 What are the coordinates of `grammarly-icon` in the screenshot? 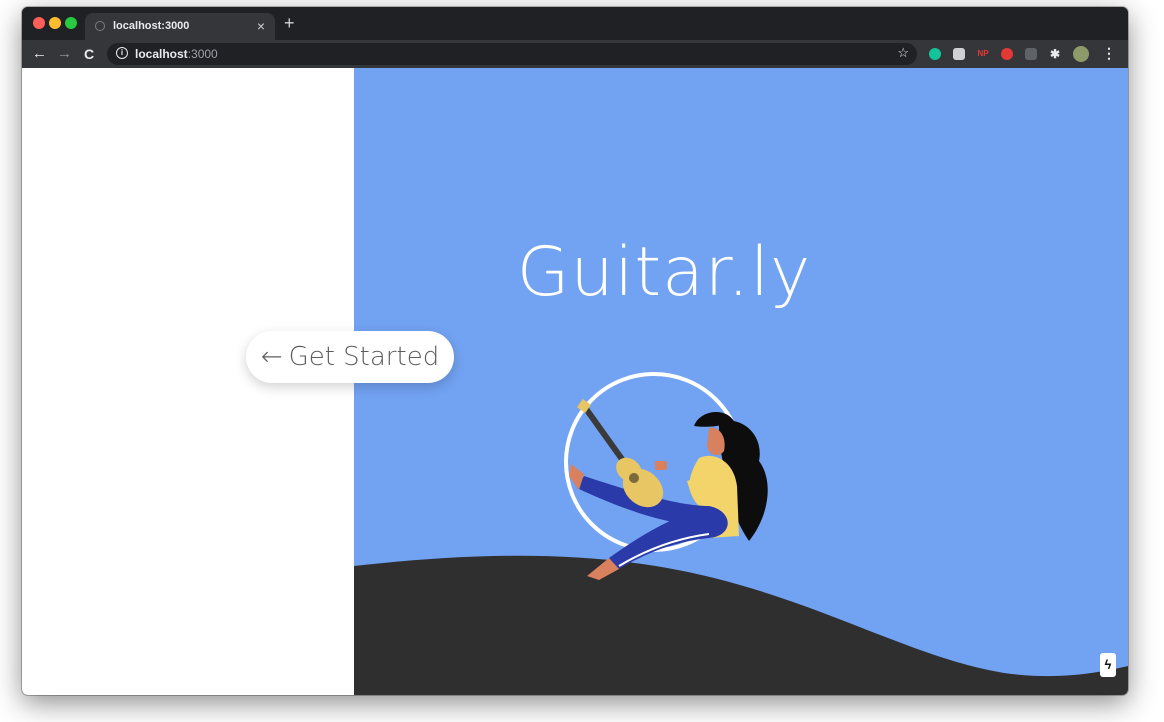 It's located at (935, 54).